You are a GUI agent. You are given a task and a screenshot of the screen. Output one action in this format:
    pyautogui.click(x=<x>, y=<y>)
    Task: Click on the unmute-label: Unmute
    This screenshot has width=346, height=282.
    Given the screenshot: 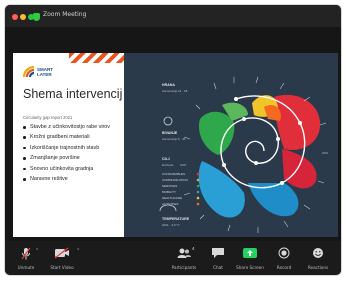 What is the action you would take?
    pyautogui.click(x=26, y=267)
    